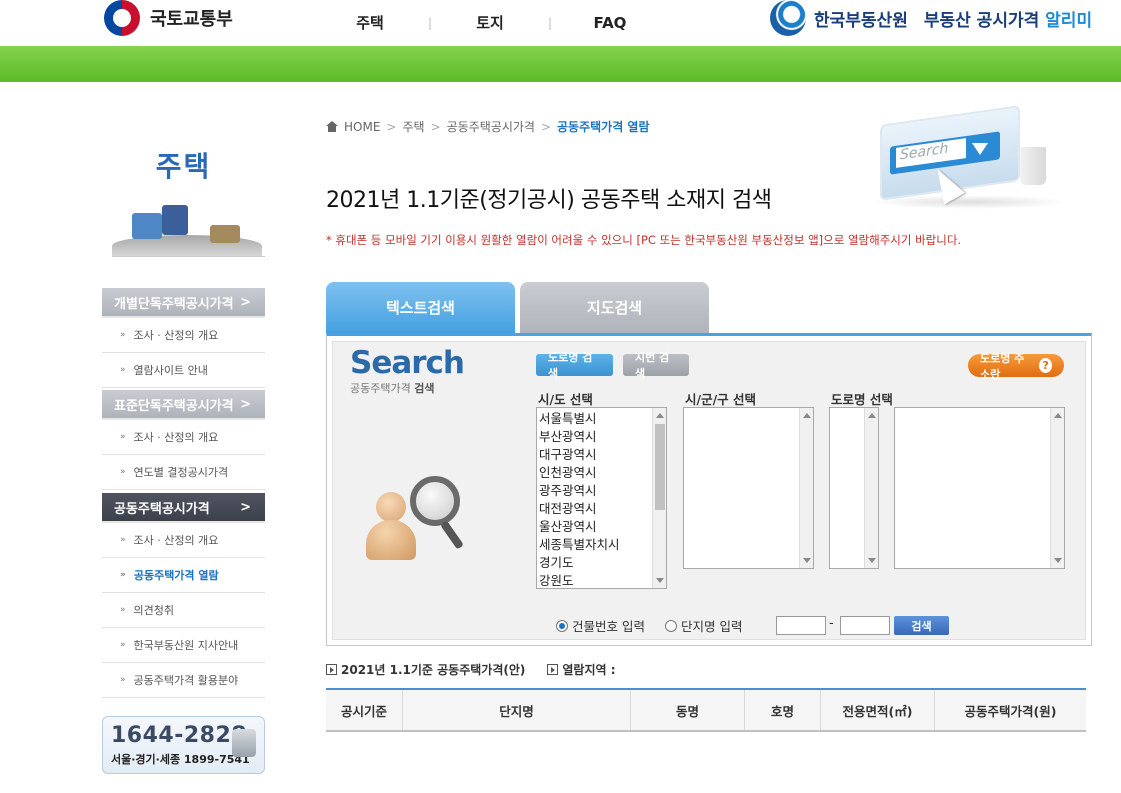 This screenshot has width=1121, height=793. I want to click on sido-option: 강원도, so click(602, 580).